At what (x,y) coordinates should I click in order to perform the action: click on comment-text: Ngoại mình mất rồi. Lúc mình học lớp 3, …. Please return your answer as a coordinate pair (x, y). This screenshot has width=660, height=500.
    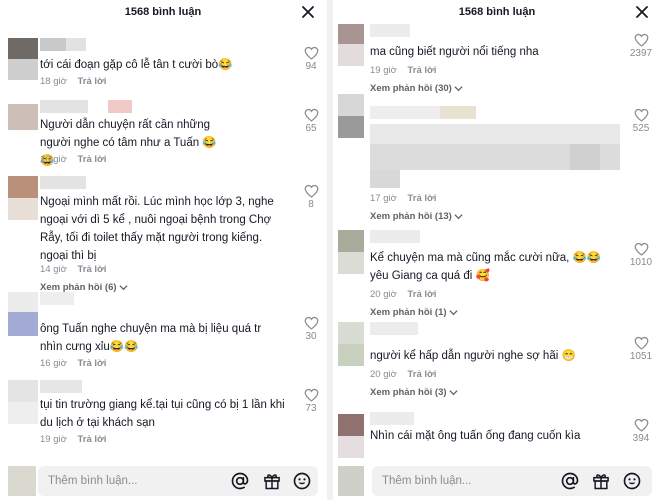
    Looking at the image, I should click on (157, 229).